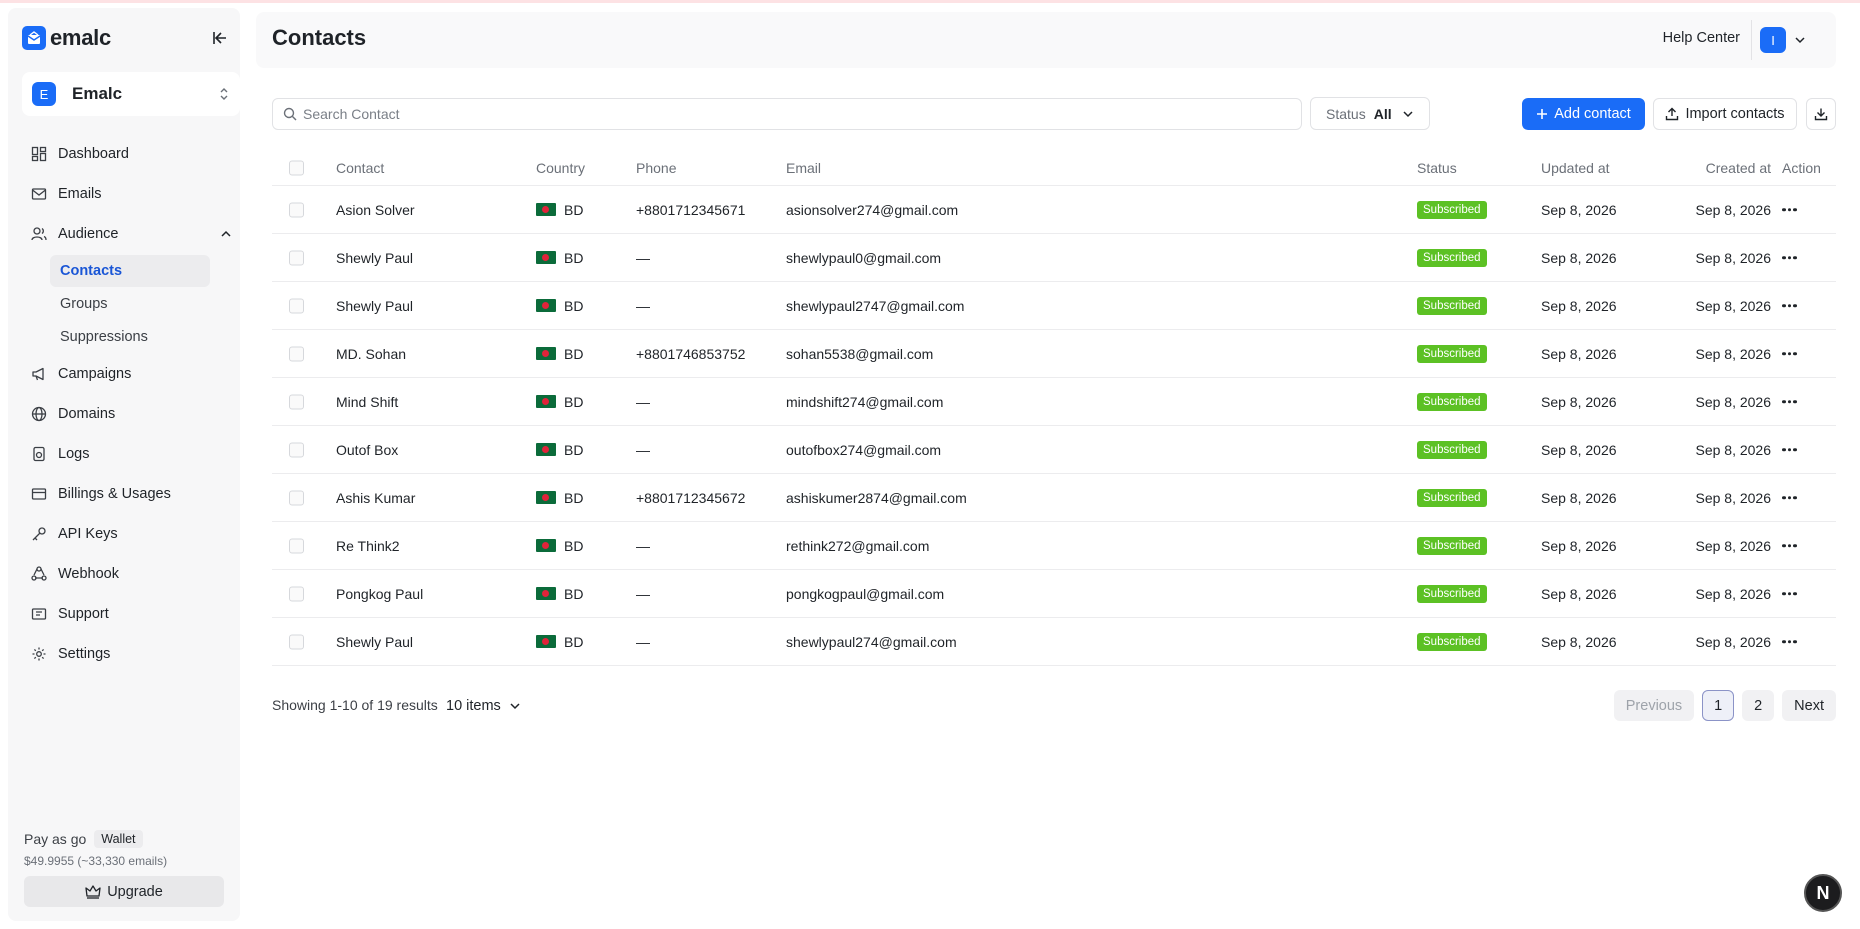 The image size is (1860, 929). Describe the element at coordinates (39, 614) in the screenshot. I see `support-icon` at that location.